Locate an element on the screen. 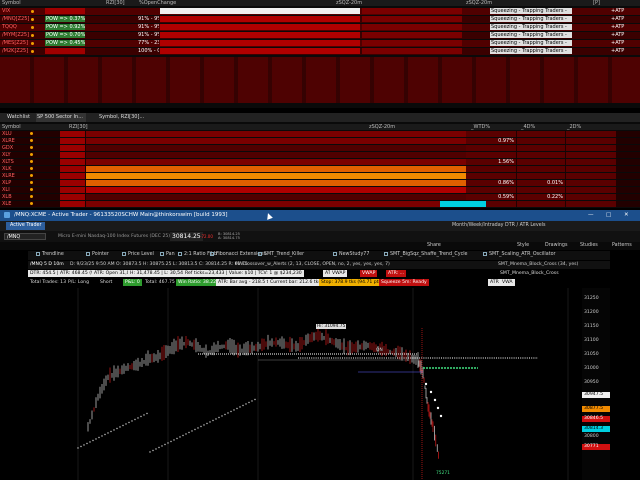  layout-label: Month/Week/Intraday DTR / ATR Levels is located at coordinates (499, 226).